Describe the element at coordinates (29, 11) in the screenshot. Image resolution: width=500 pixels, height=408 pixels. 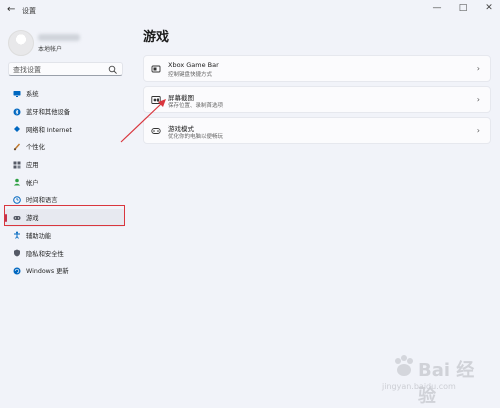
I see `app-title: 设置` at that location.